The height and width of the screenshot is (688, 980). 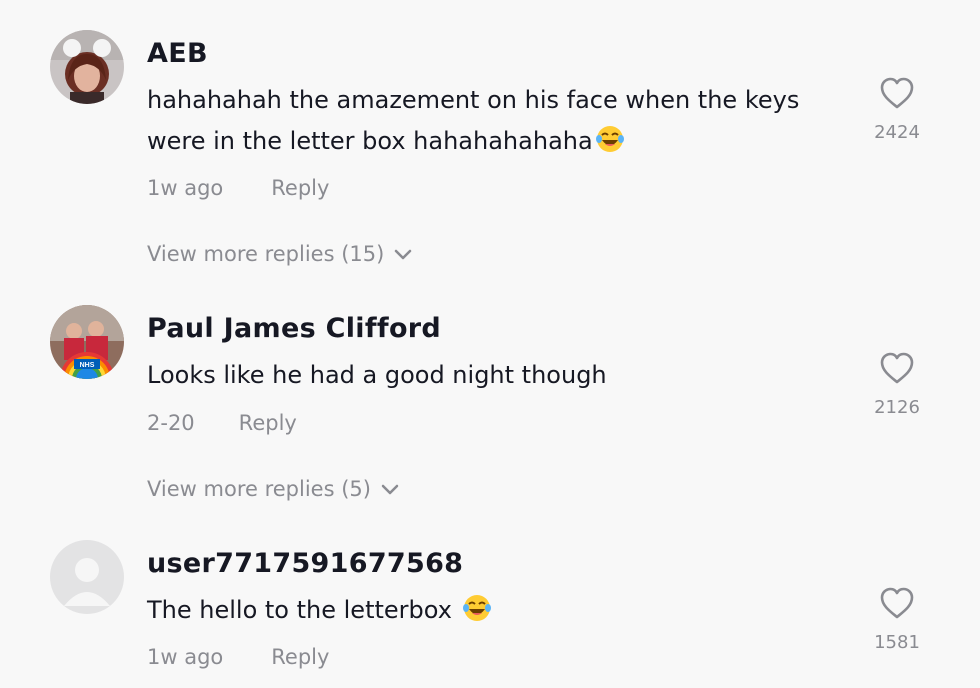 I want to click on profile-photo-icon: NHS, so click(x=87, y=342).